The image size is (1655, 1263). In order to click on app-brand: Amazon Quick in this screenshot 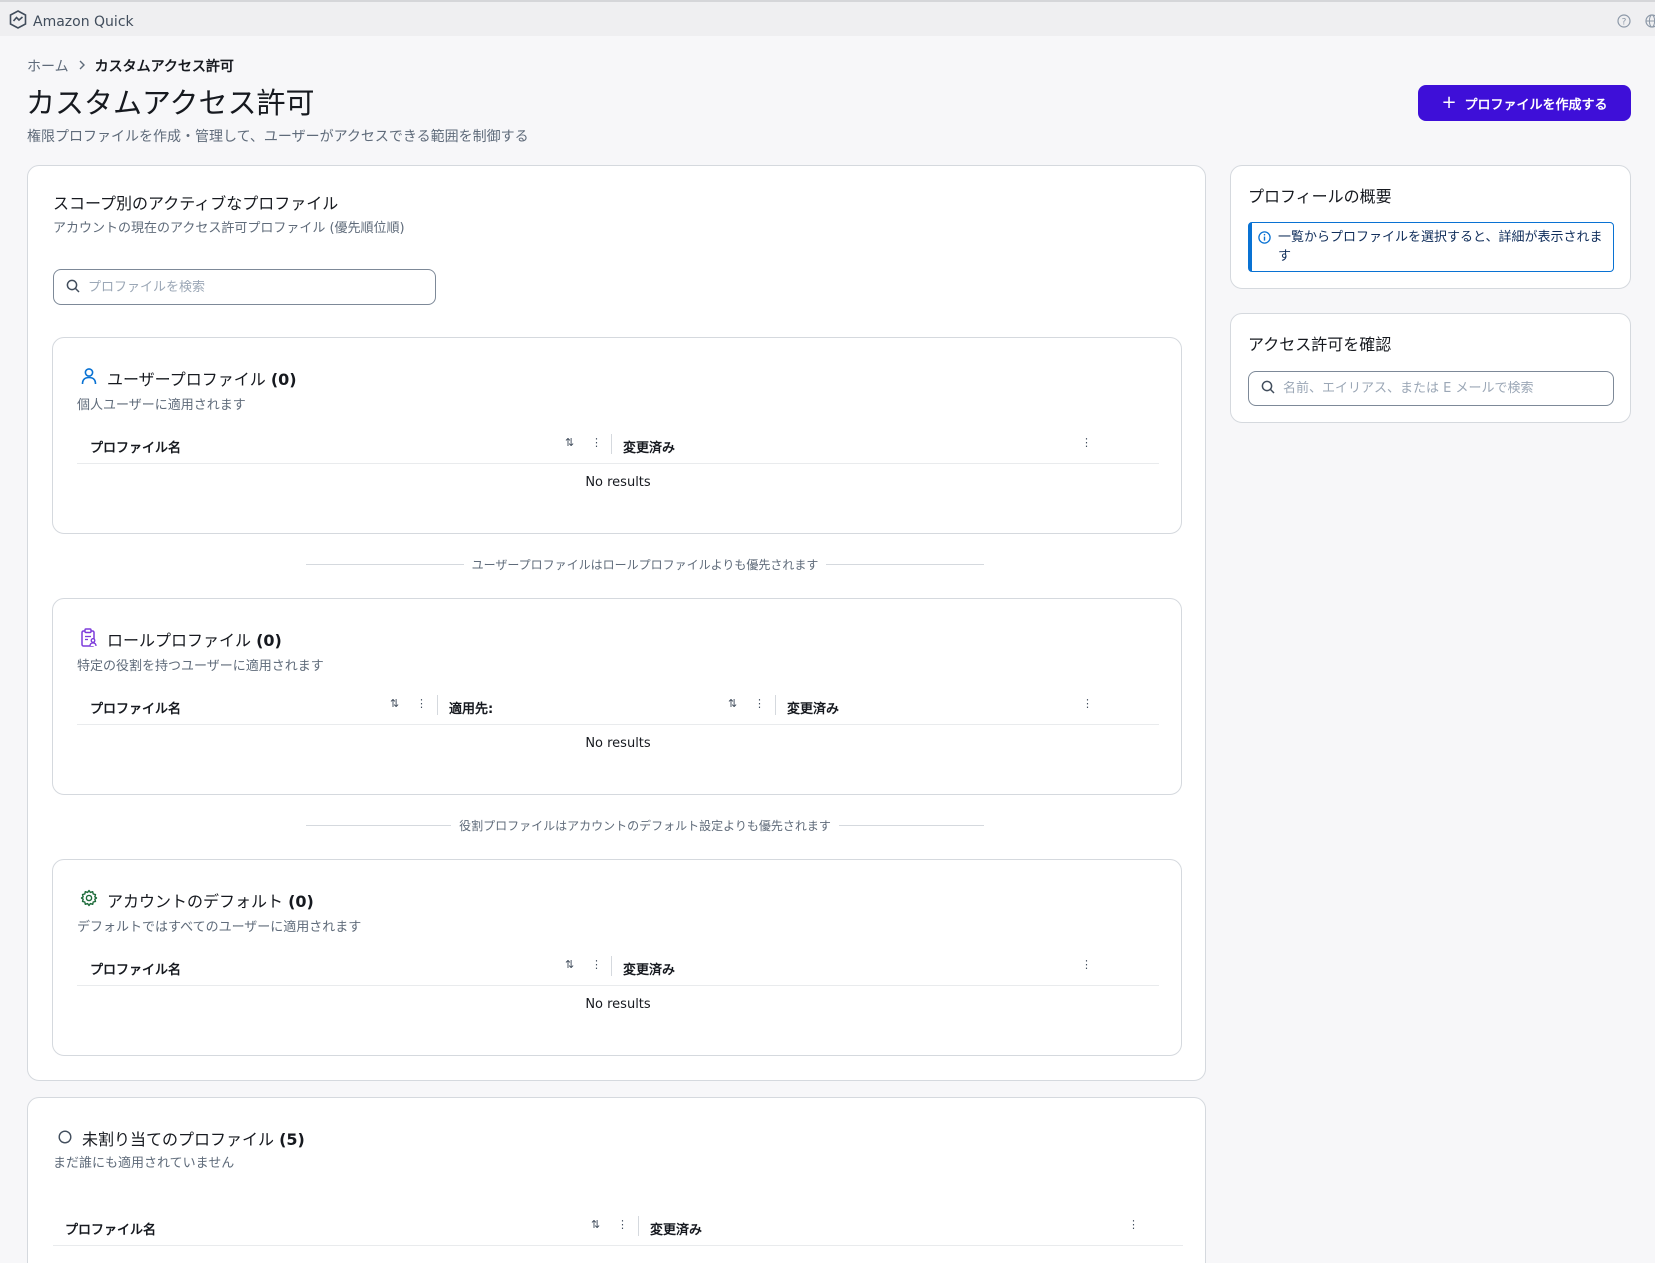, I will do `click(71, 21)`.